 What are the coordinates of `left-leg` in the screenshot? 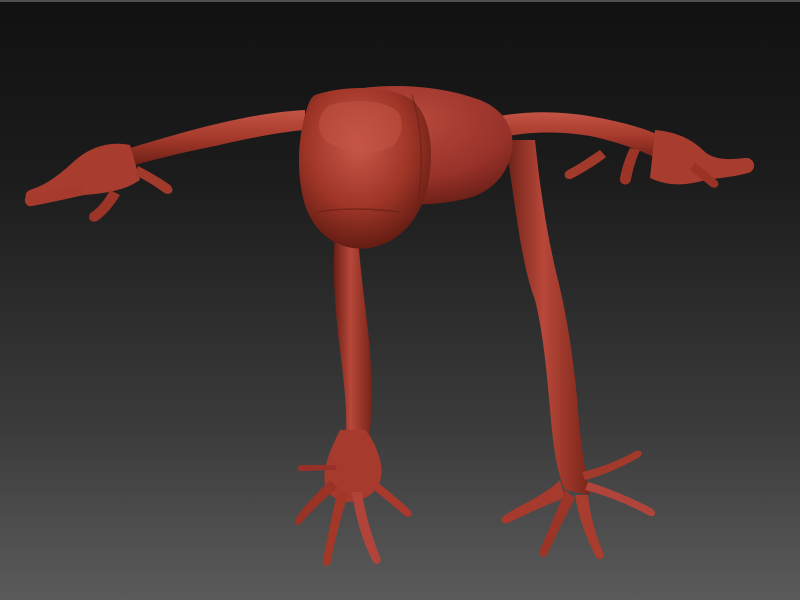 It's located at (353, 400).